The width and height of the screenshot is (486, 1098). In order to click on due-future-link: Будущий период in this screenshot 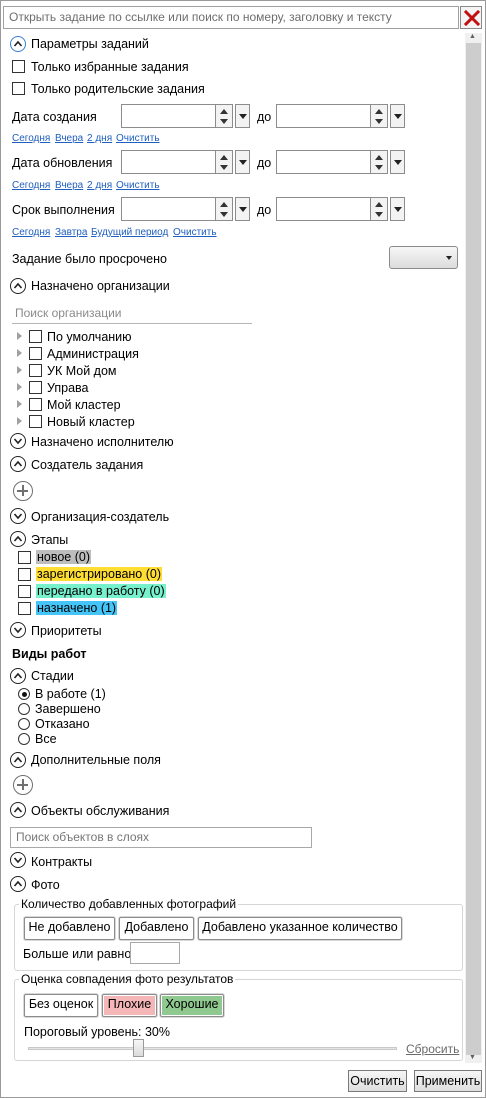, I will do `click(129, 232)`.